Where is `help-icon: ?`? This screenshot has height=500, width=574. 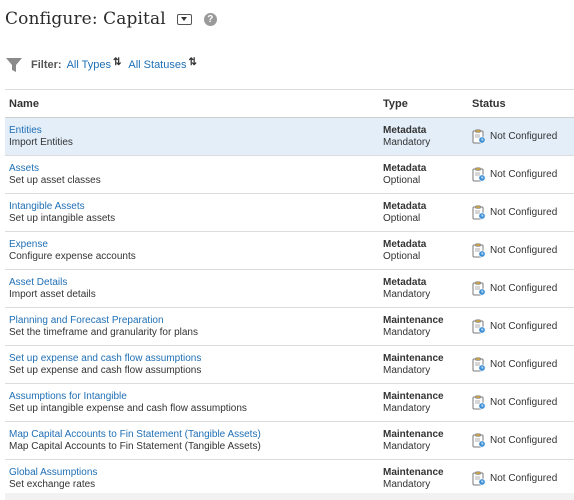 help-icon: ? is located at coordinates (210, 19).